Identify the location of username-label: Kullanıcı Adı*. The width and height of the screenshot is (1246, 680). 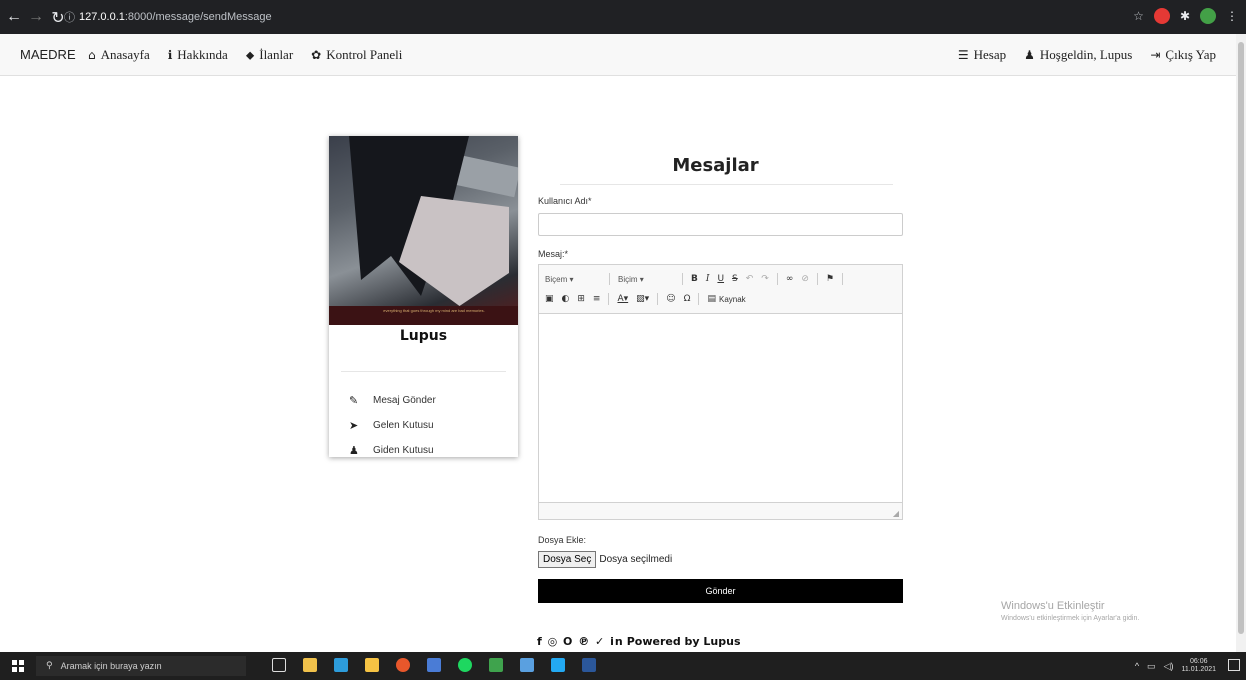
(565, 201).